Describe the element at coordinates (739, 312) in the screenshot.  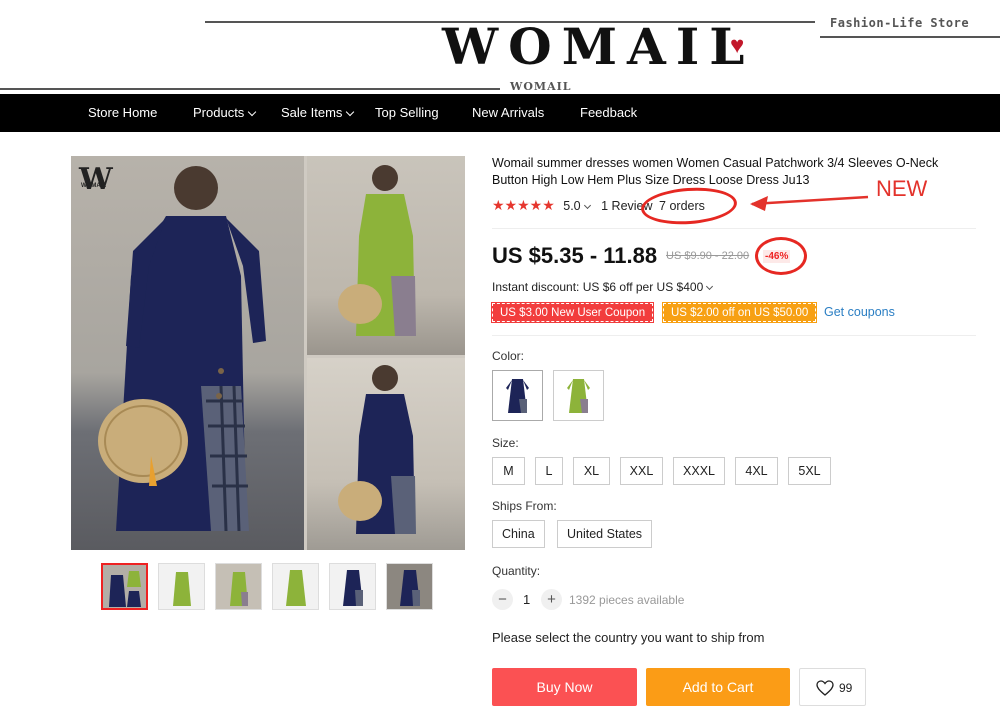
I see `store-coupon: US $2.00 off on US $50.00` at that location.